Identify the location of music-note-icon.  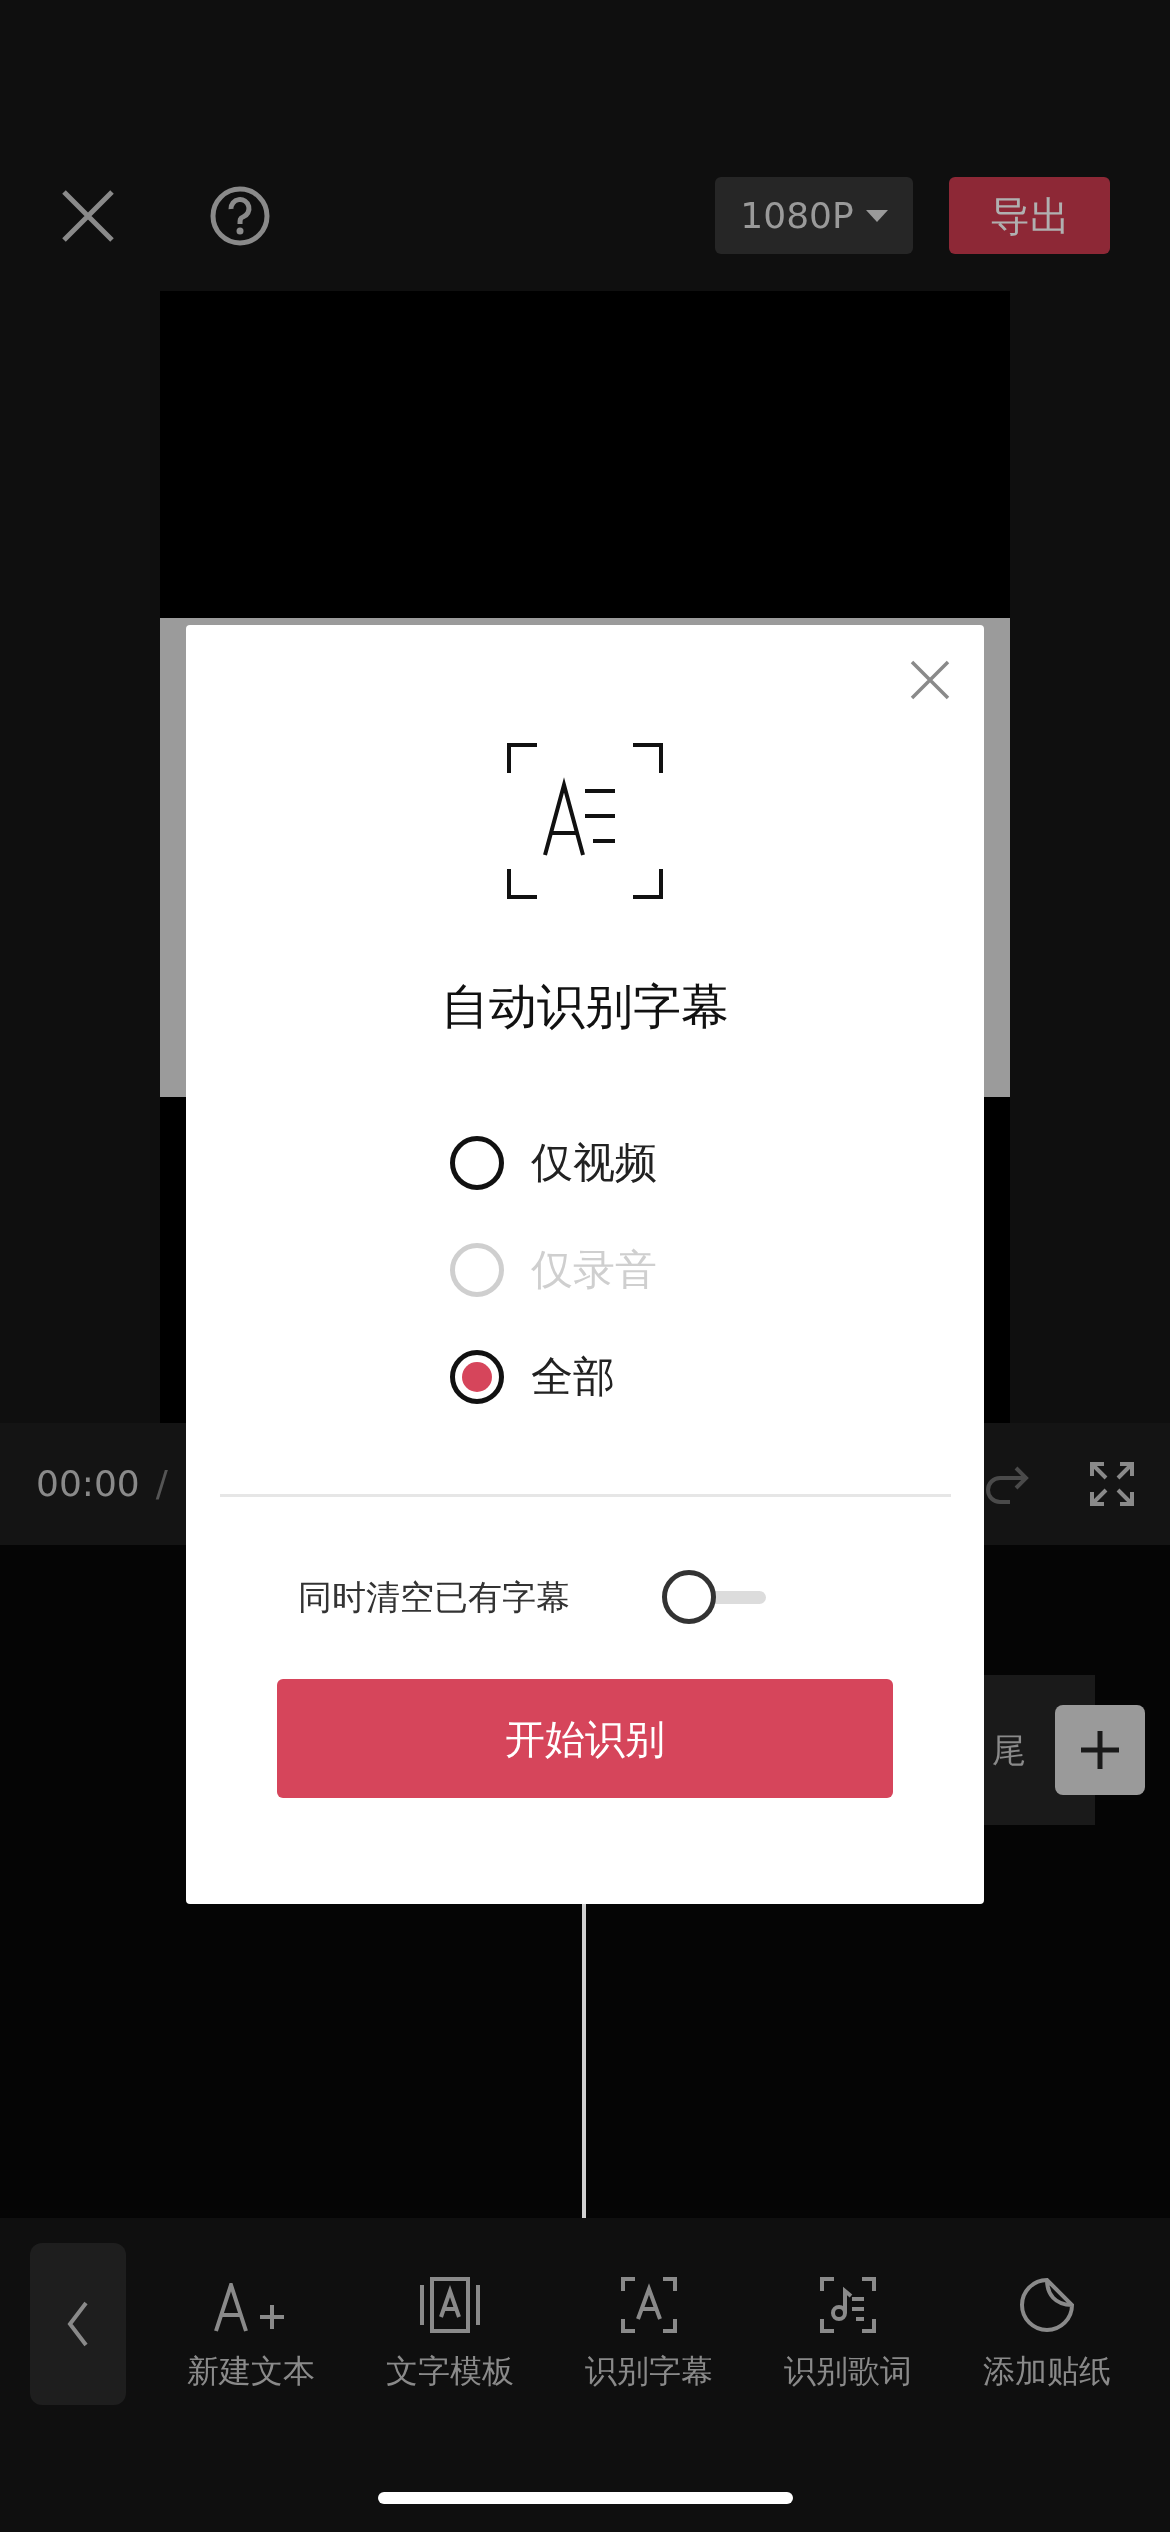
(847, 2305).